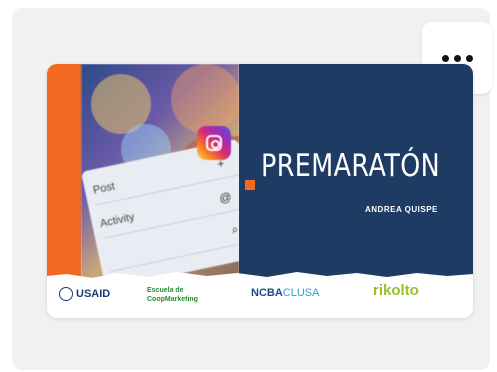  Describe the element at coordinates (250, 185) in the screenshot. I see `orange-square` at that location.